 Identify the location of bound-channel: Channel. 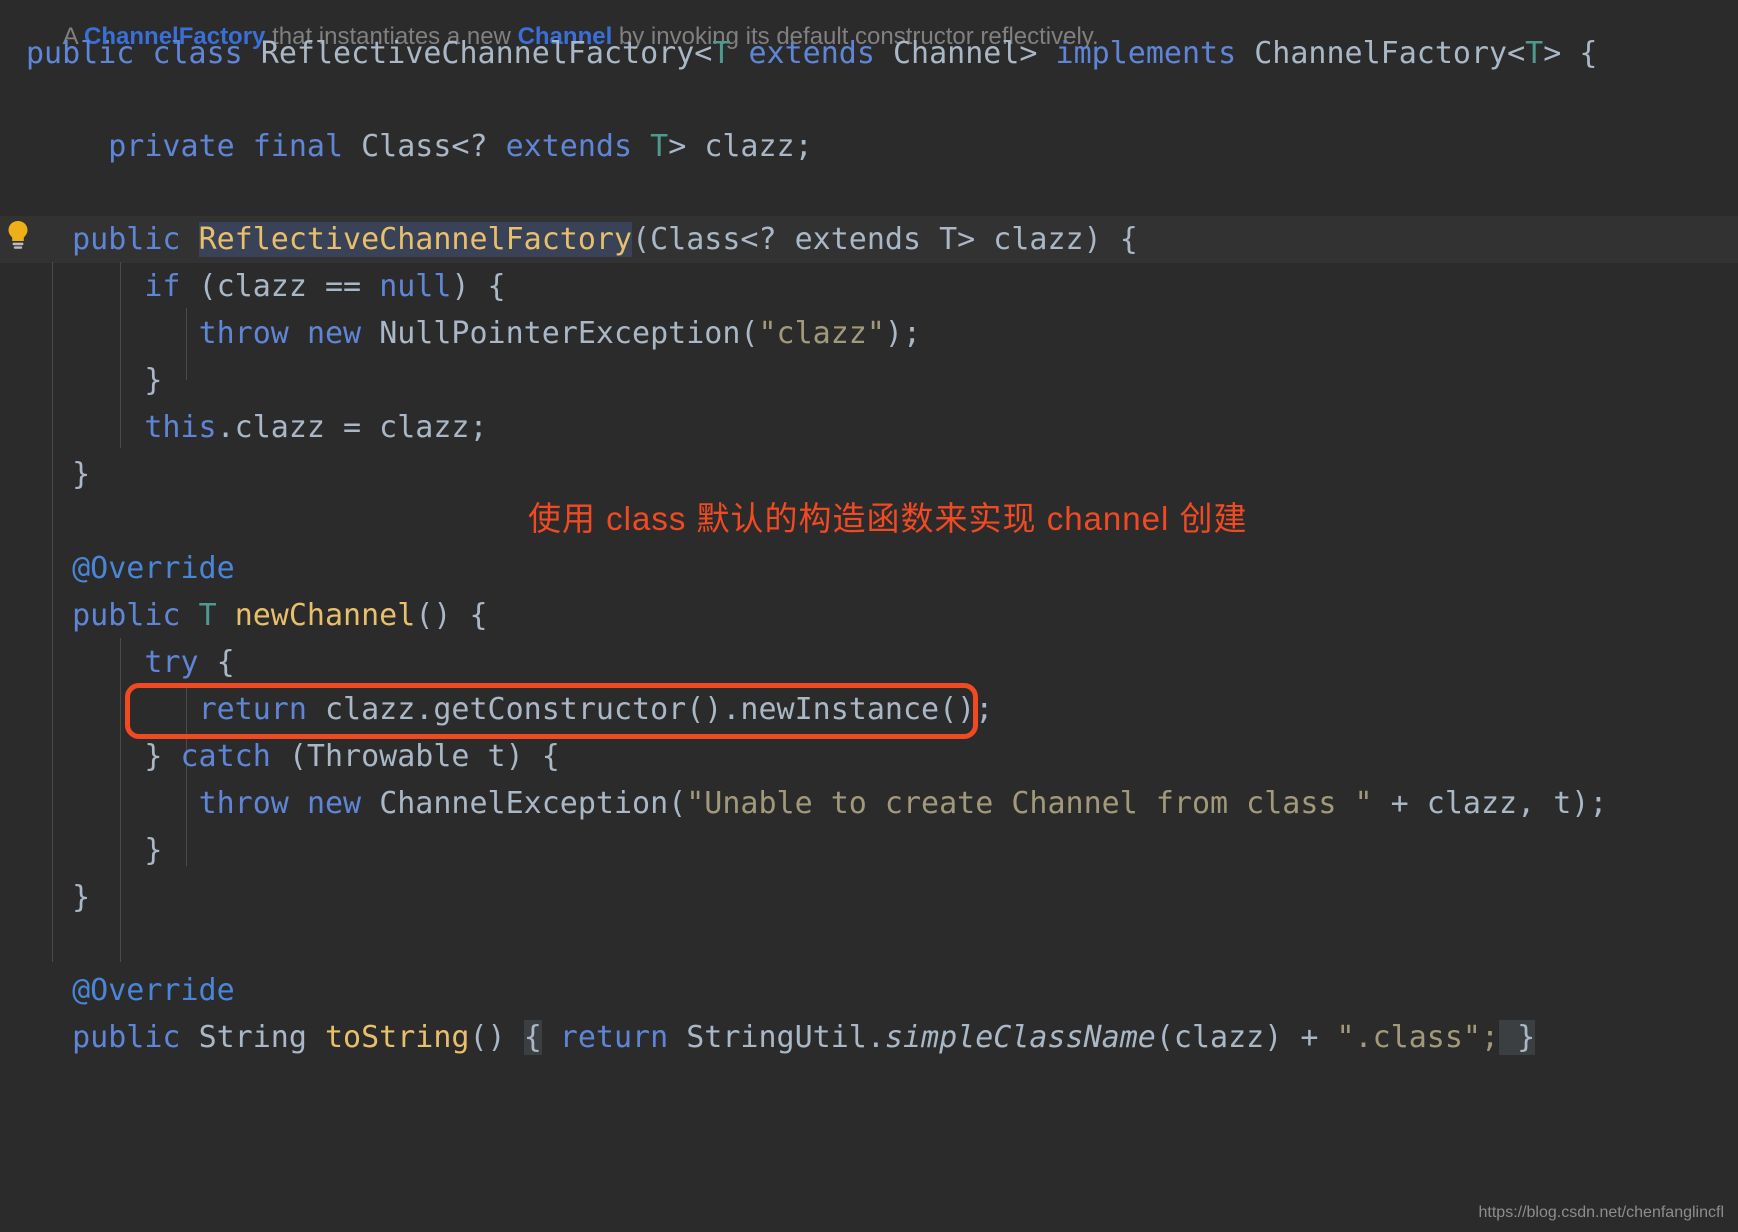
(956, 53).